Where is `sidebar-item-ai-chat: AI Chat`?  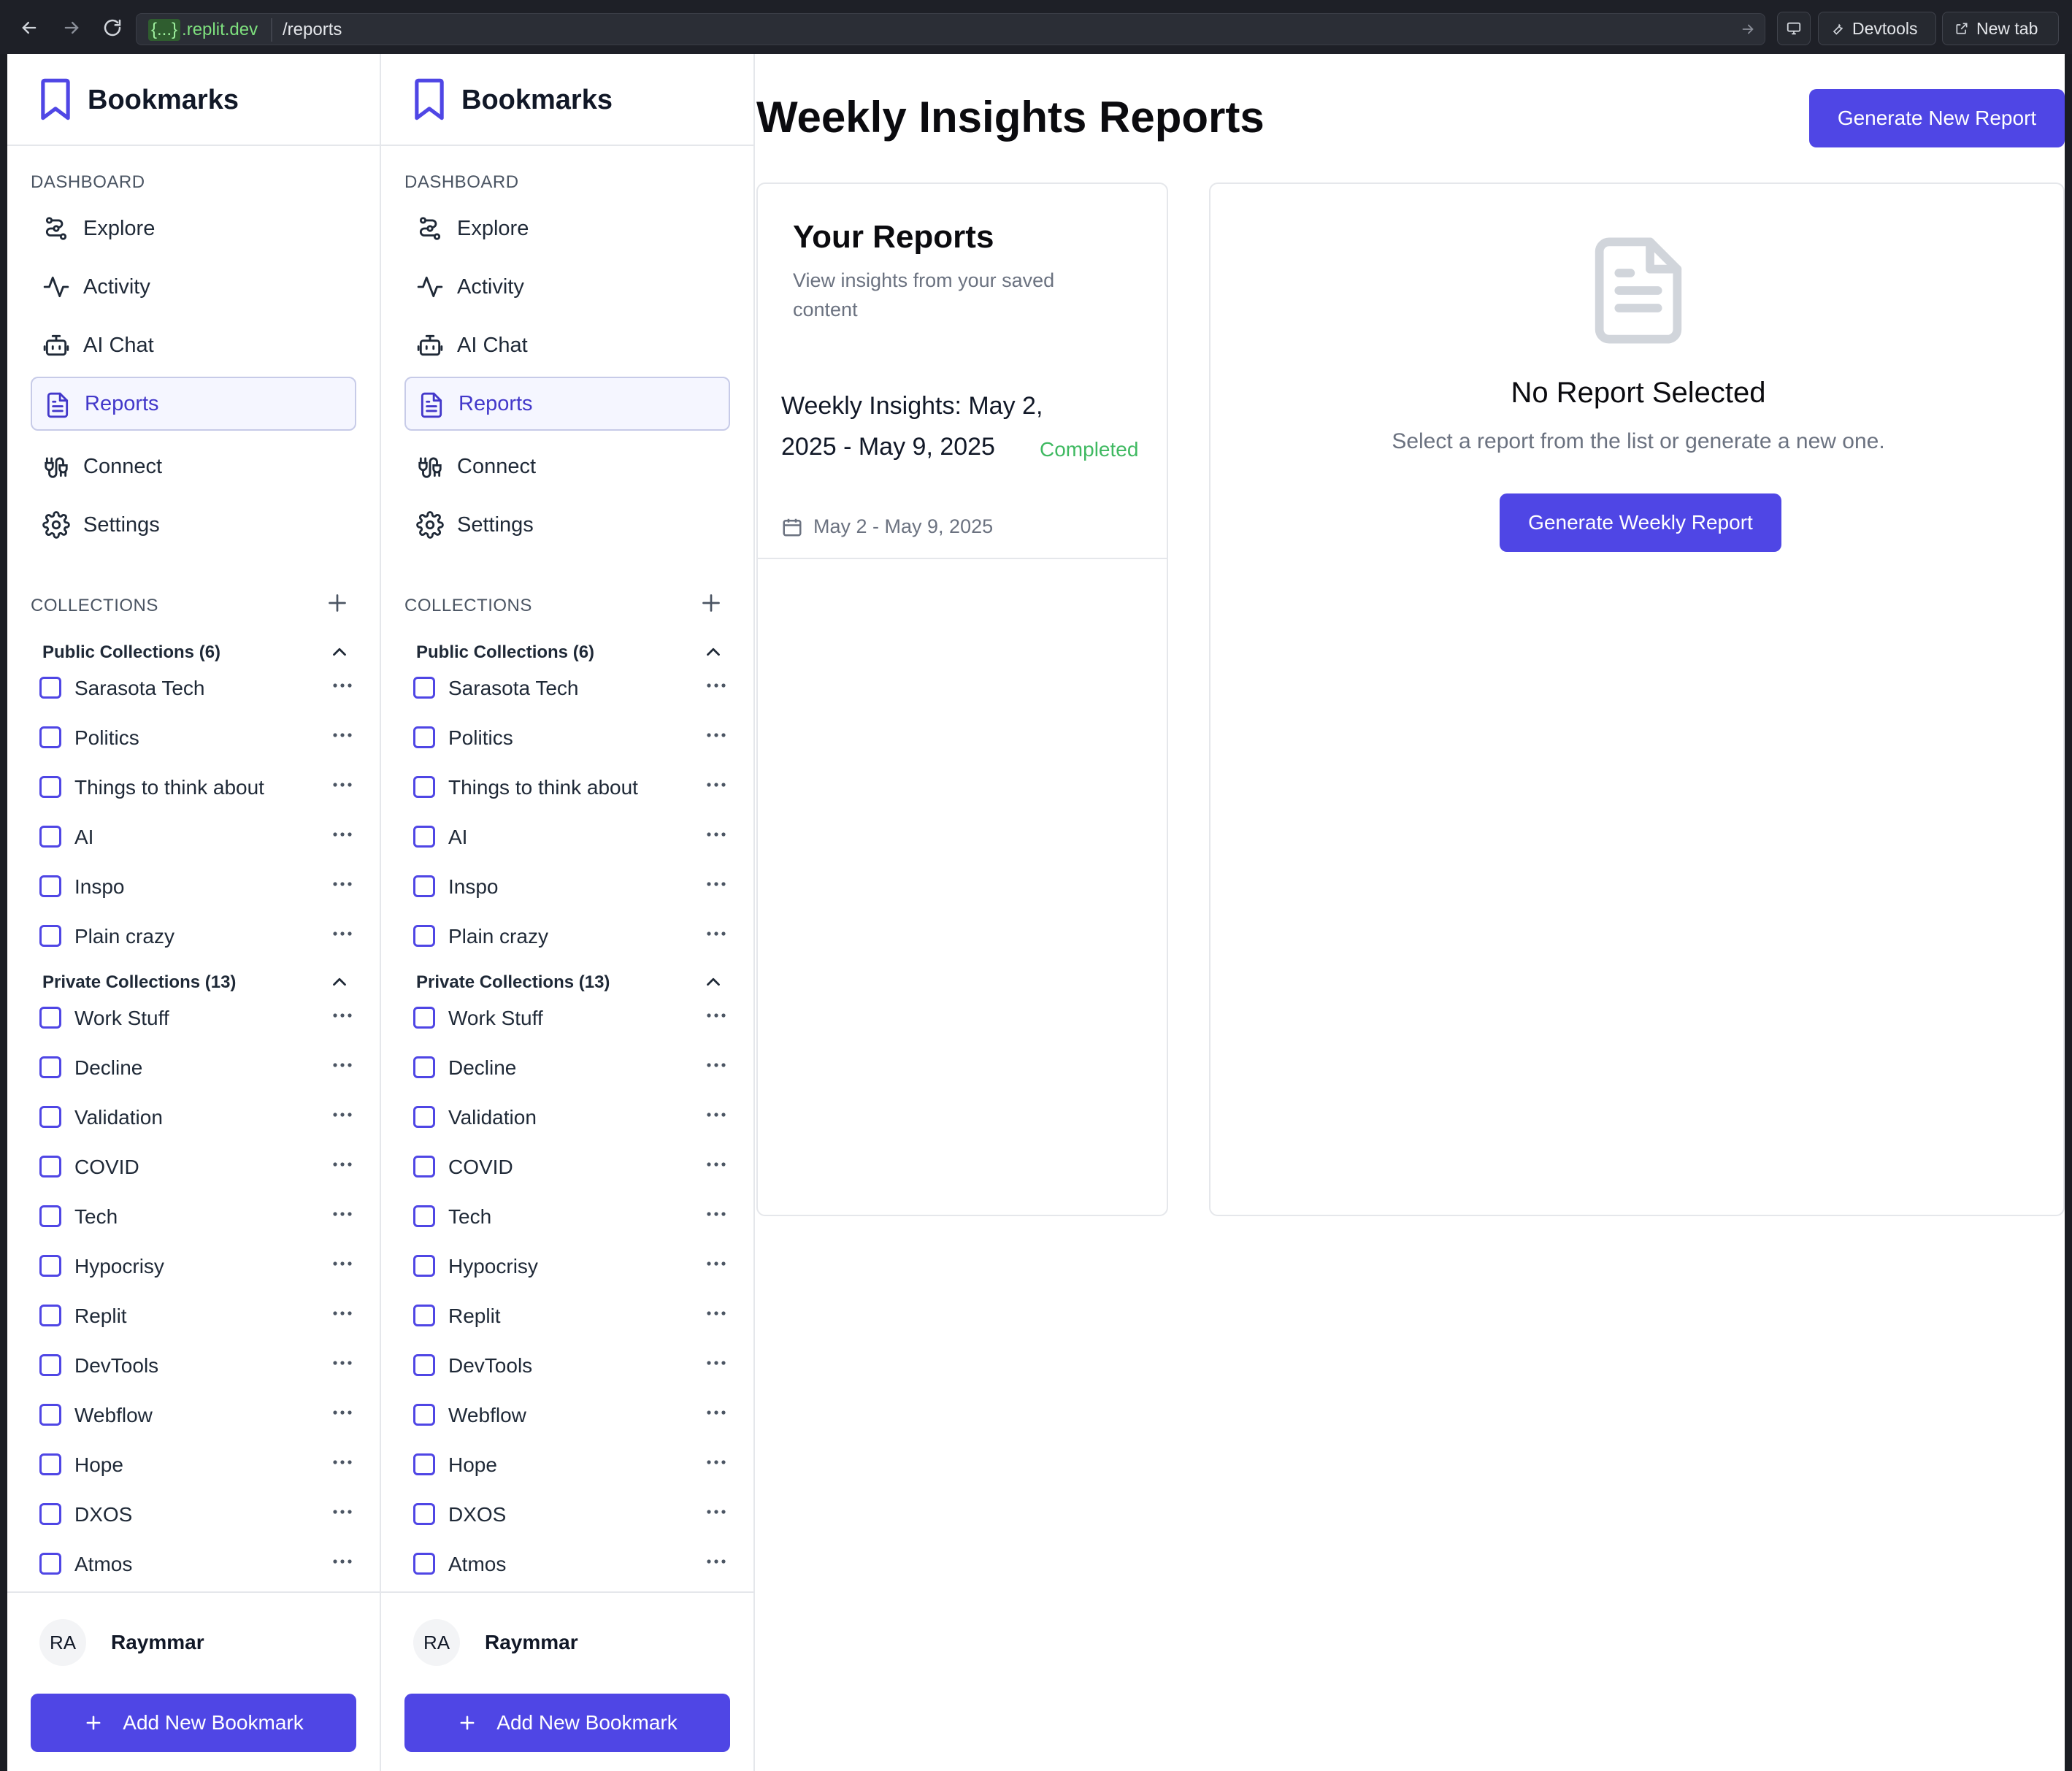 sidebar-item-ai-chat: AI Chat is located at coordinates (567, 345).